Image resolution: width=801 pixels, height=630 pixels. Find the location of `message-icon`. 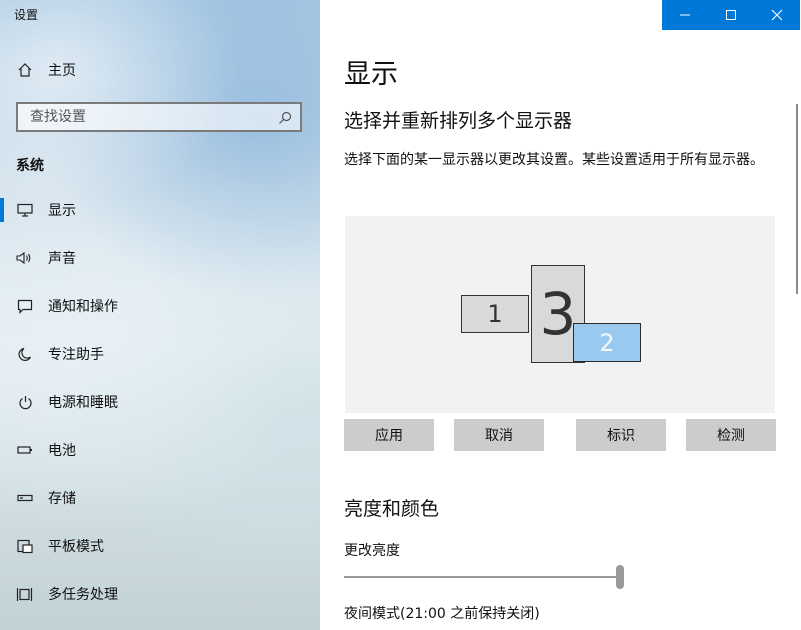

message-icon is located at coordinates (25, 306).